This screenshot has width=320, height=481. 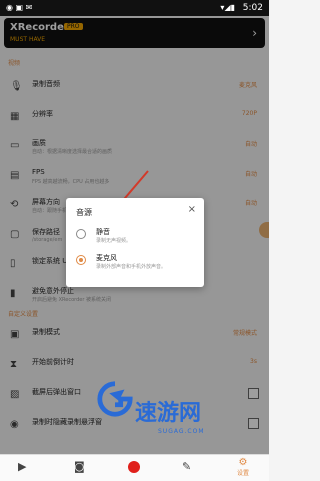 I want to click on status-bar: ◉ ▣ ✉ ▾◢▮ 5:02, so click(x=134, y=8).